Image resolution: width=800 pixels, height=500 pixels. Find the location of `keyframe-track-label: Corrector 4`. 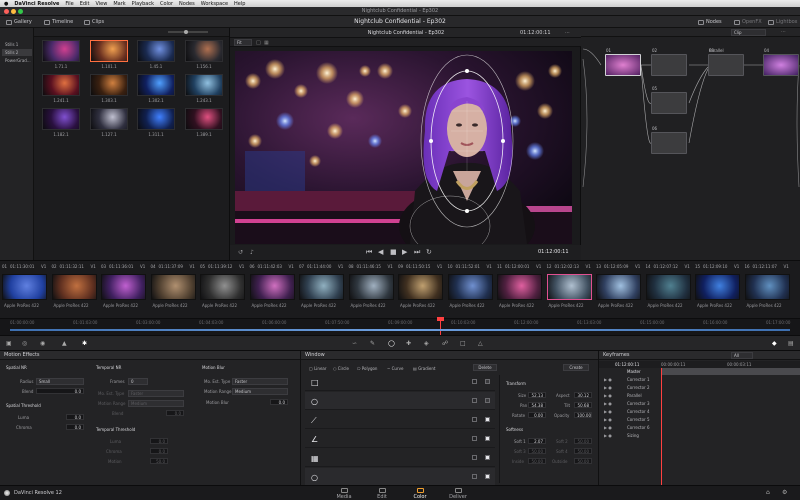

keyframe-track-label: Corrector 4 is located at coordinates (643, 411).